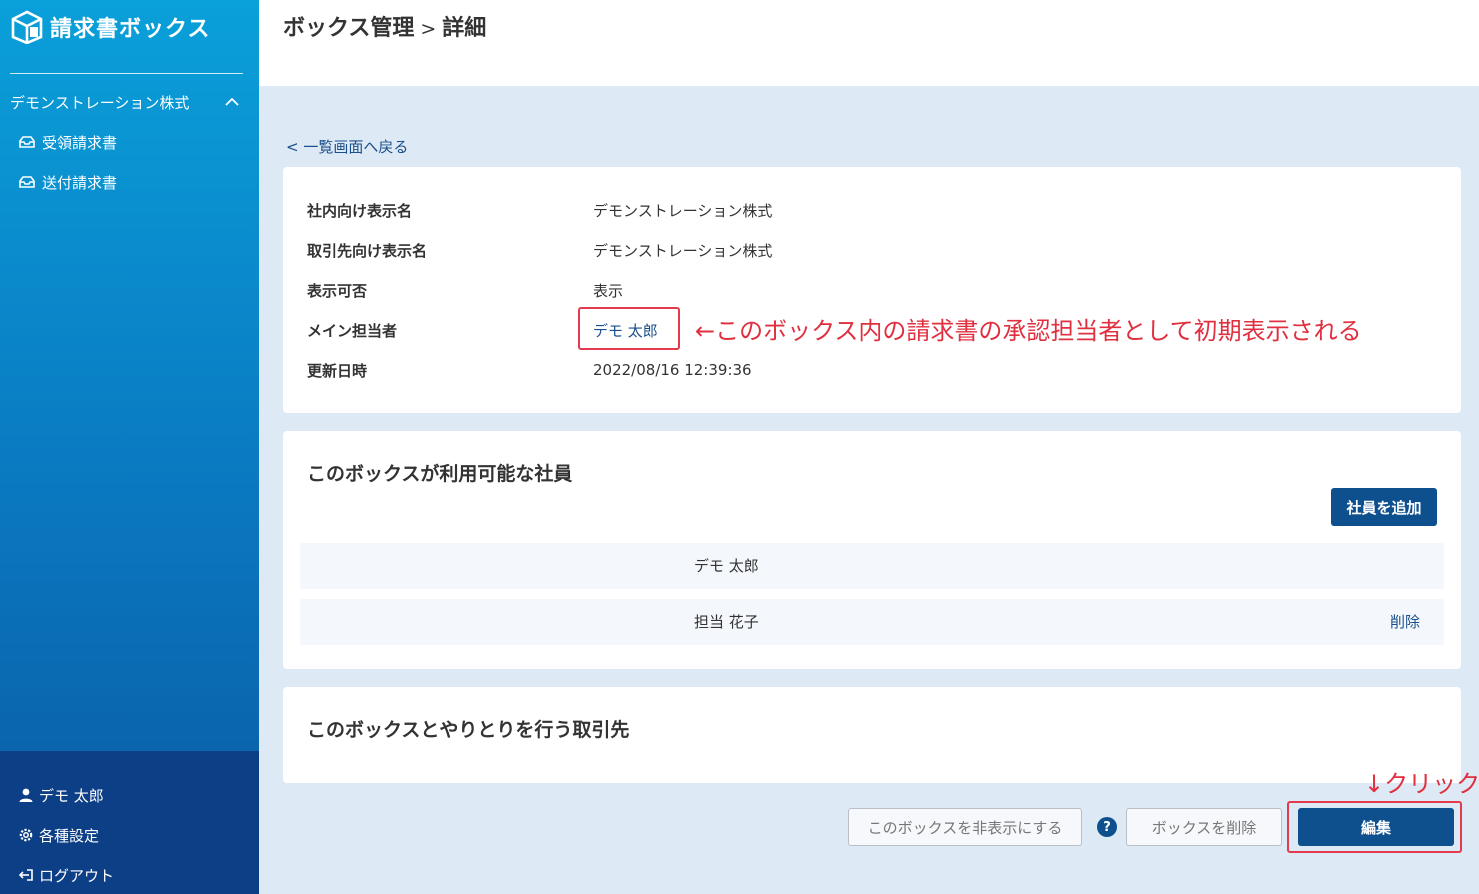 This screenshot has height=894, width=1479. What do you see at coordinates (77, 875) in the screenshot?
I see `logout-label: ログアウト` at bounding box center [77, 875].